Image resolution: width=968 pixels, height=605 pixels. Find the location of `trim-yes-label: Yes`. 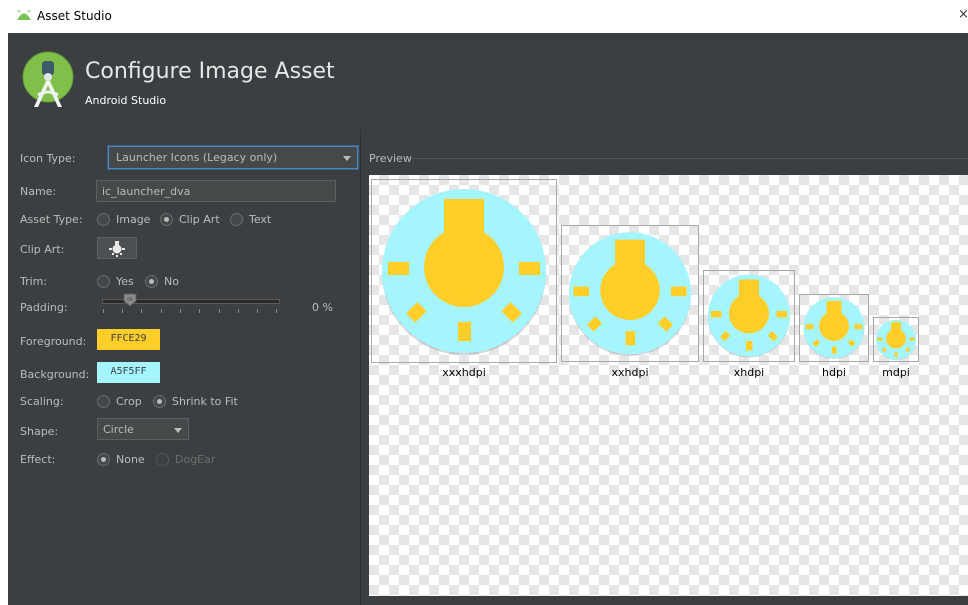

trim-yes-label: Yes is located at coordinates (125, 281).